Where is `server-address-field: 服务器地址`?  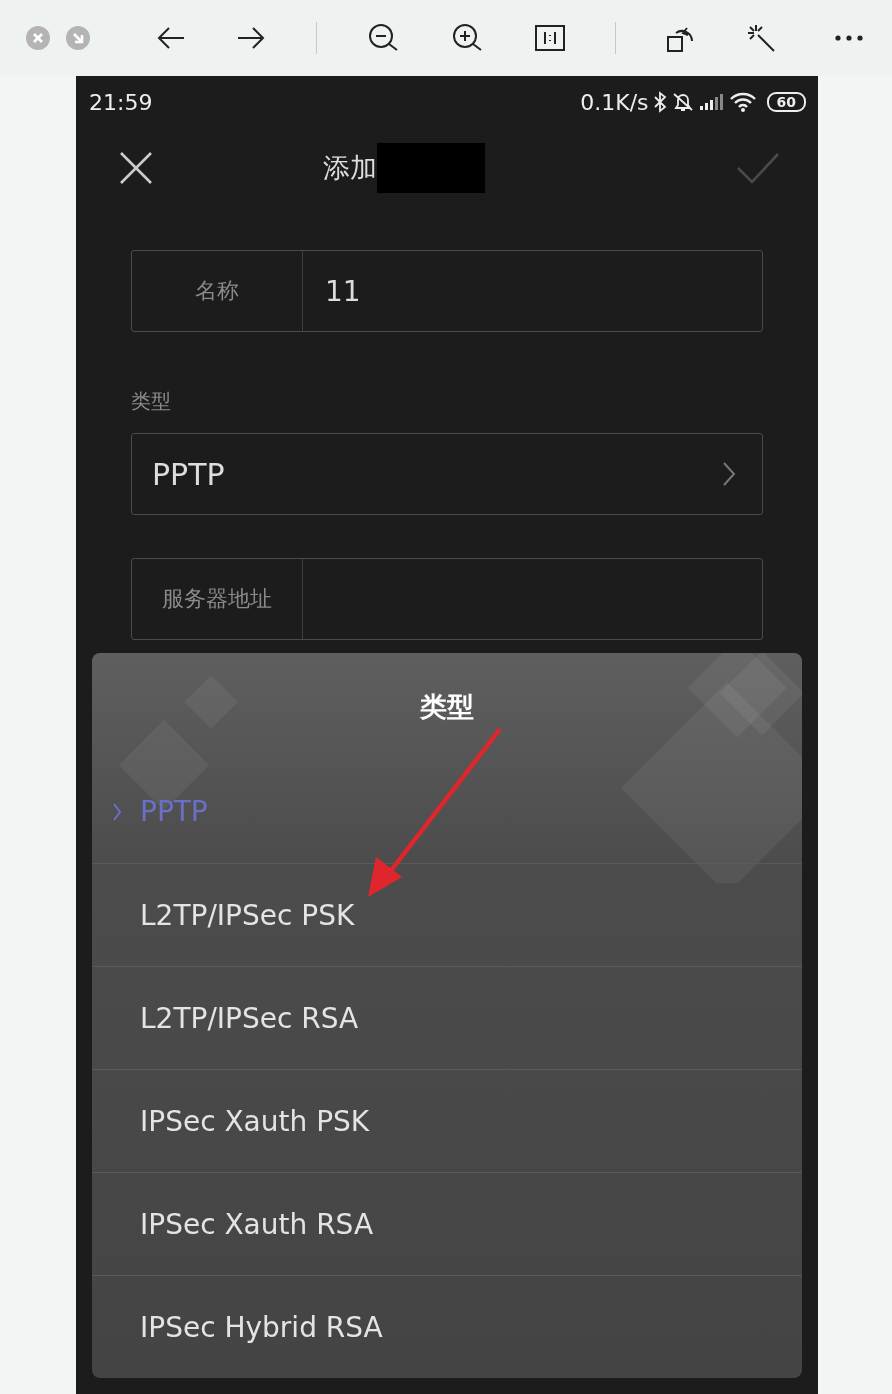
server-address-field: 服务器地址 is located at coordinates (447, 599).